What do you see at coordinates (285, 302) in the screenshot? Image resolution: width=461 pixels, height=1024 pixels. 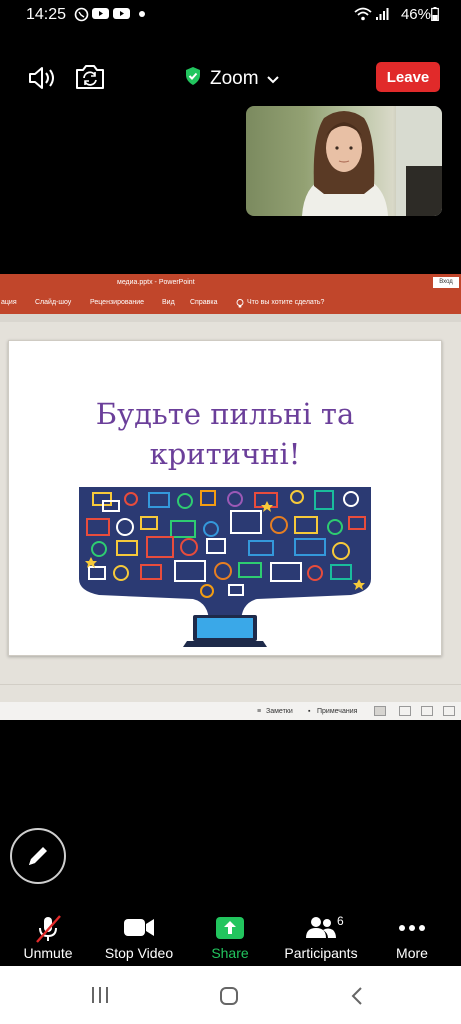 I see `tell-me-search: Что вы хотите сделать?` at bounding box center [285, 302].